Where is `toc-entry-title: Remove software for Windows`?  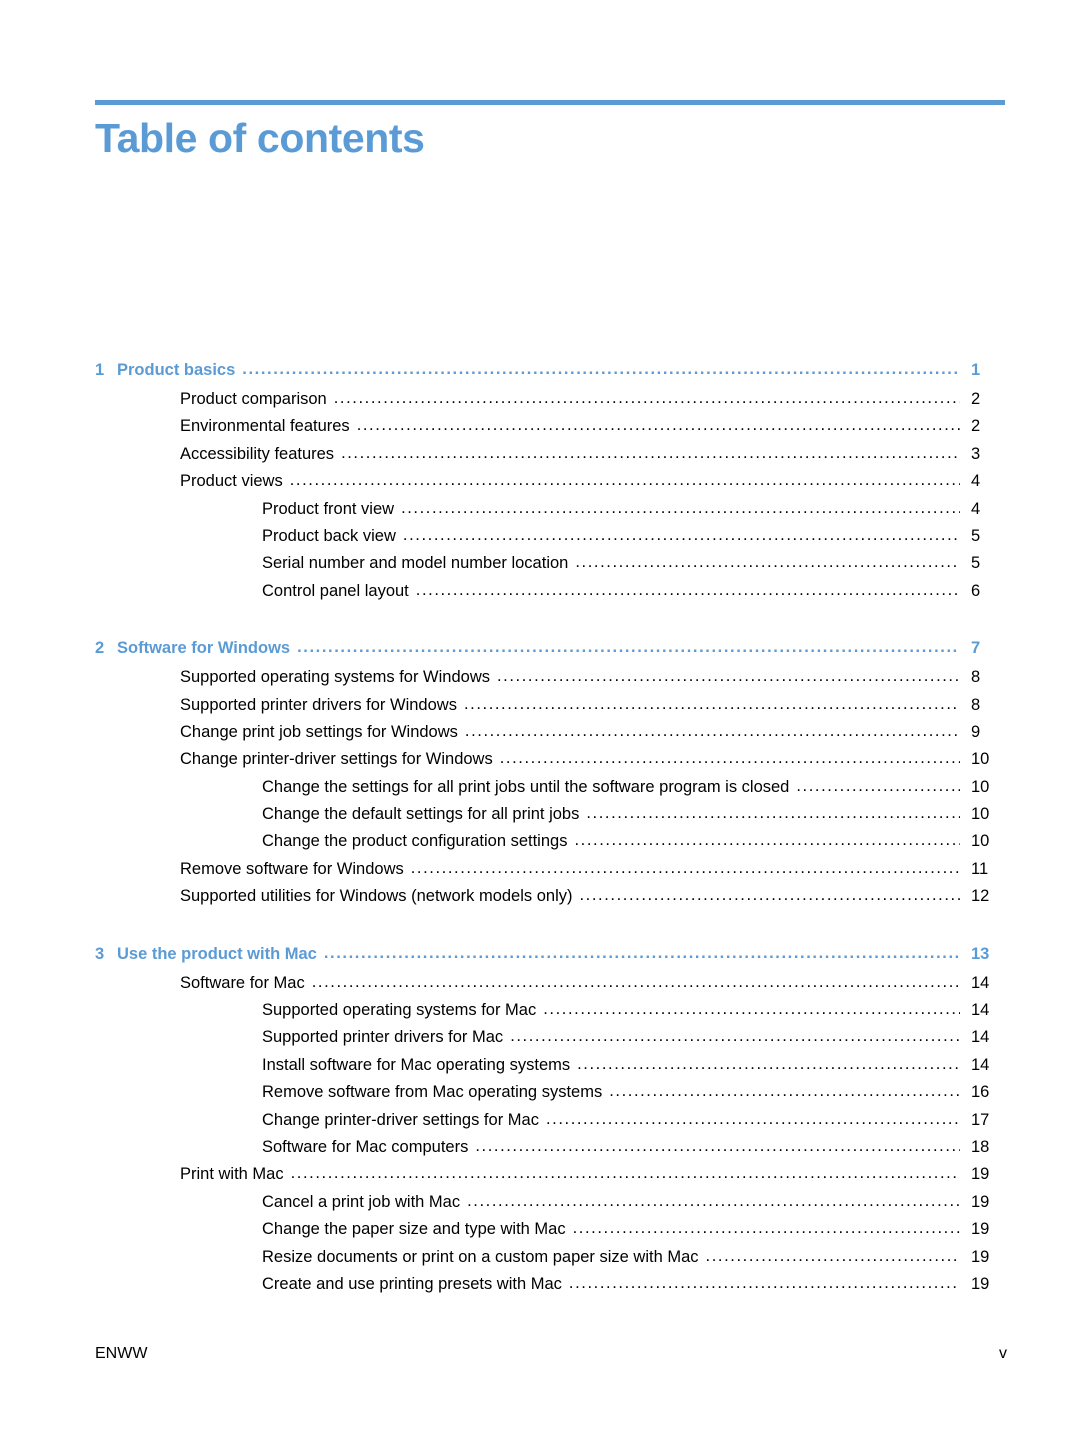
toc-entry-title: Remove software for Windows is located at coordinates (292, 868).